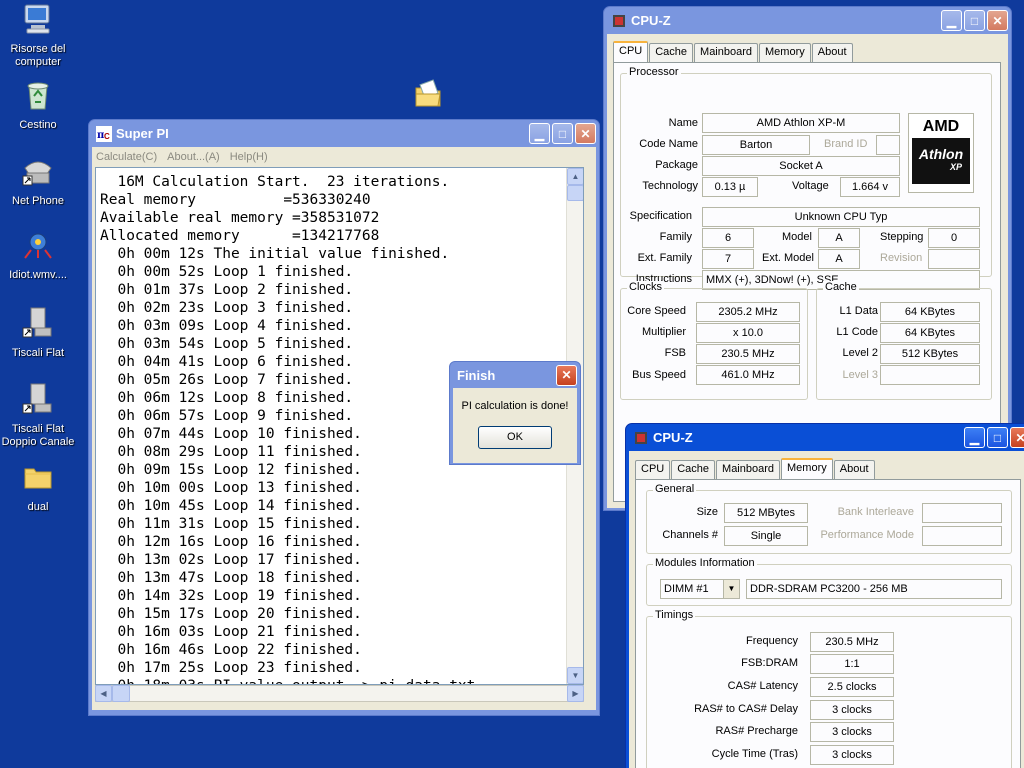 The width and height of the screenshot is (1024, 768). Describe the element at coordinates (930, 333) in the screenshot. I see `l1code-value: 64 KBytes` at that location.